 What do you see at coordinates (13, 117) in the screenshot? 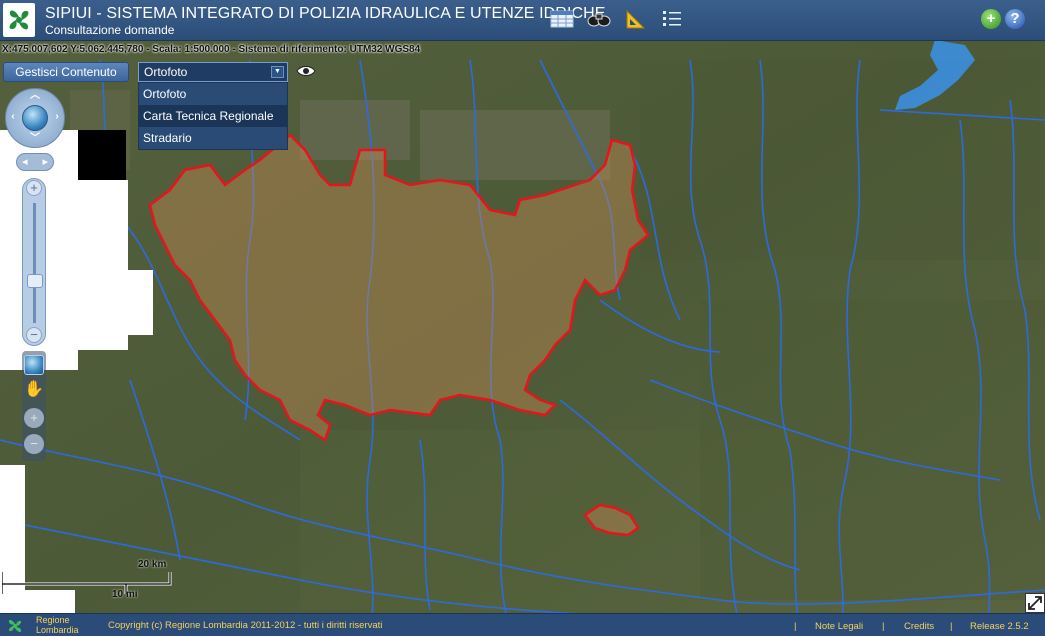
I see `pan-left-icon: ‹` at bounding box center [13, 117].